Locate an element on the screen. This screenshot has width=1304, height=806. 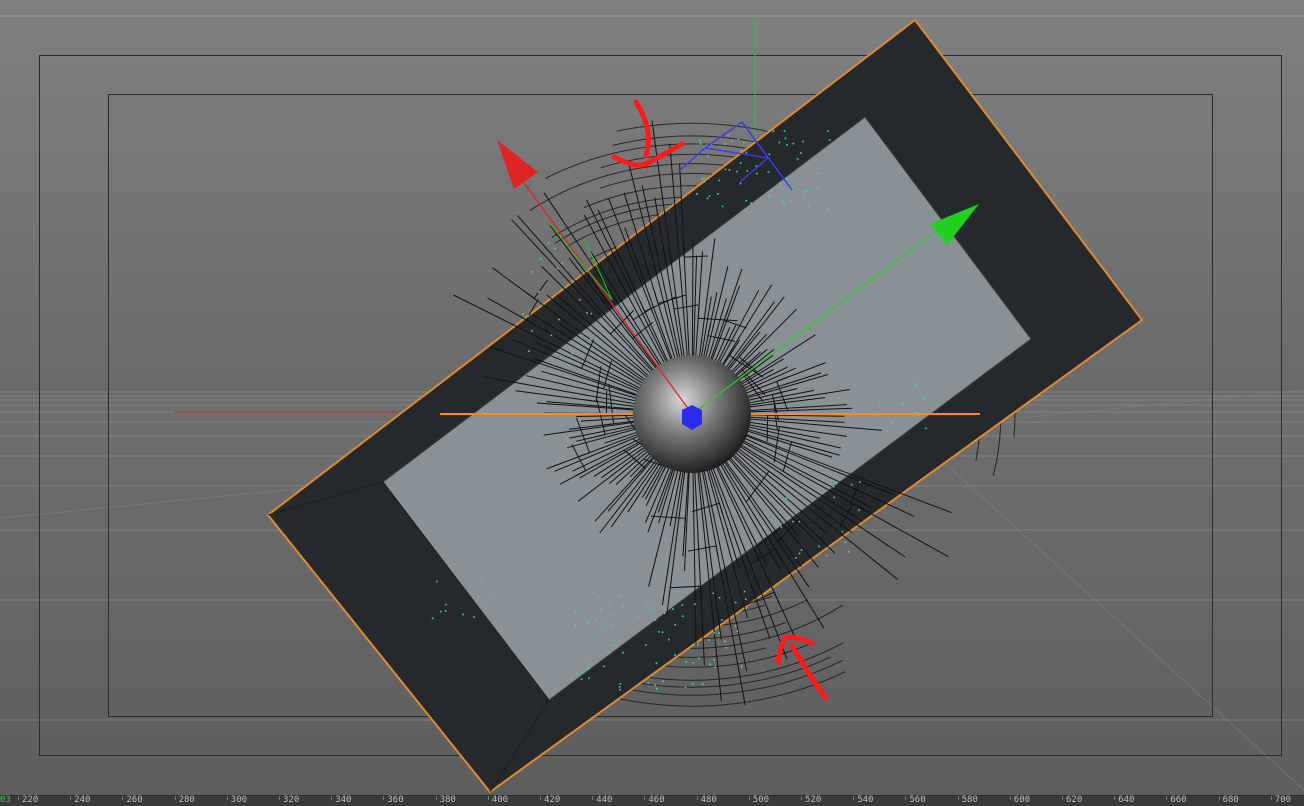
timeline-tick-label: 280 is located at coordinates (186, 800).